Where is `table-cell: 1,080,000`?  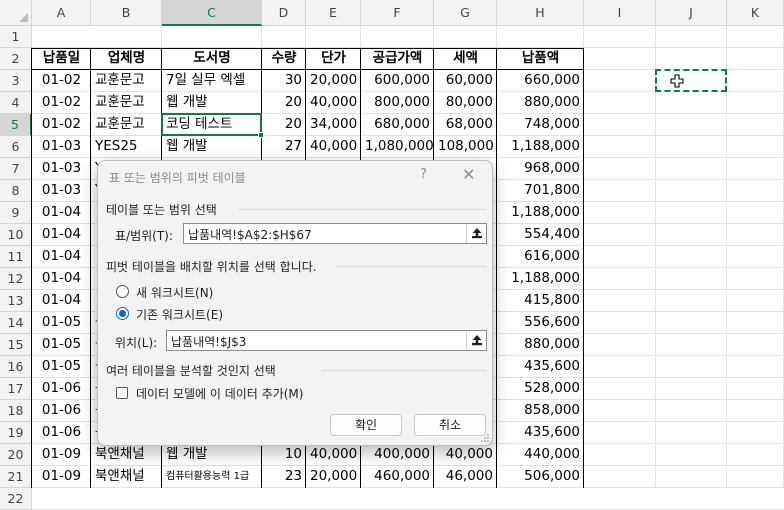 table-cell: 1,080,000 is located at coordinates (397, 146).